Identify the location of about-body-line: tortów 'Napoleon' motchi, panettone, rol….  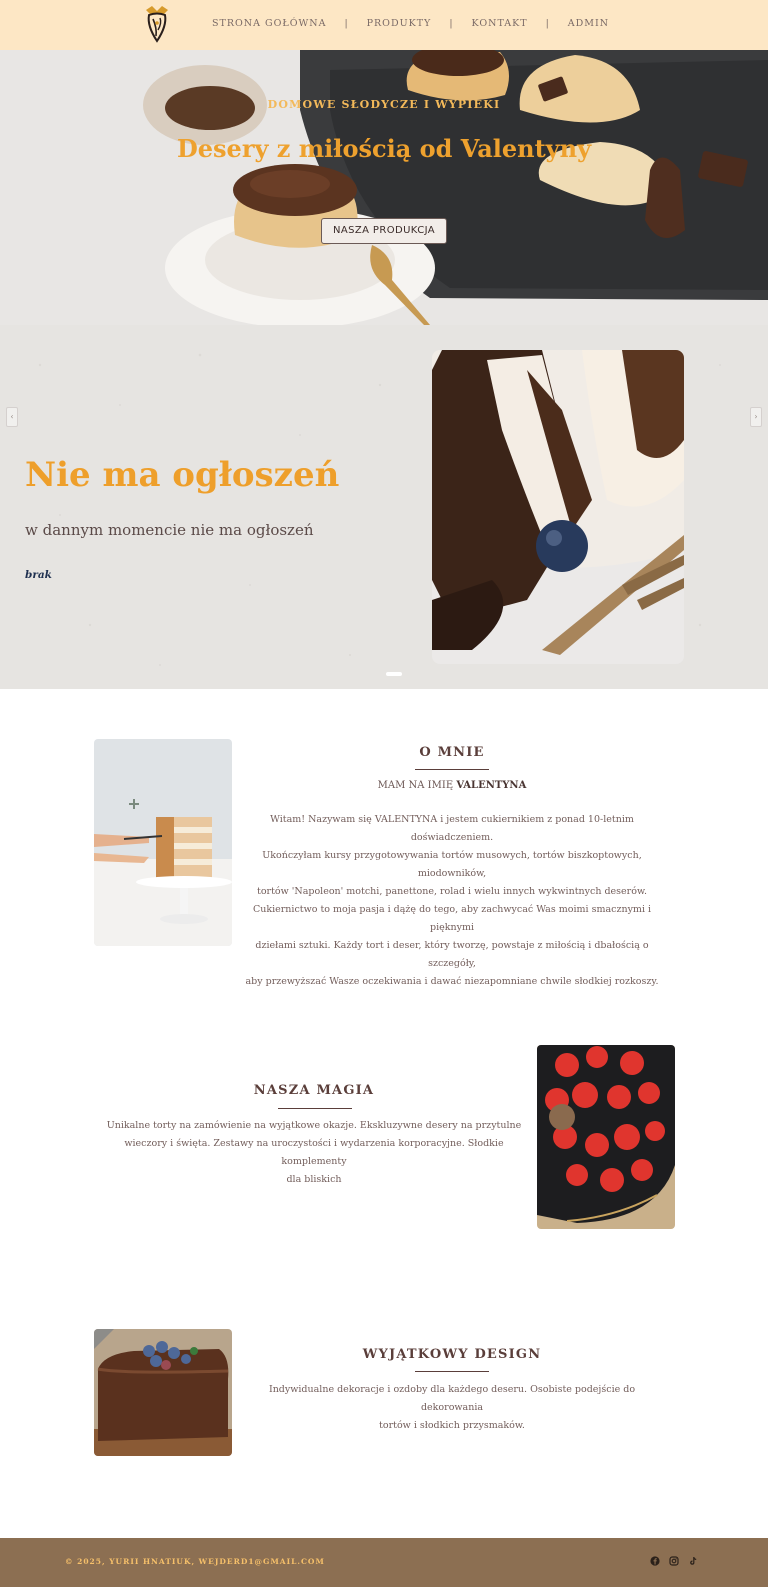
(452, 891).